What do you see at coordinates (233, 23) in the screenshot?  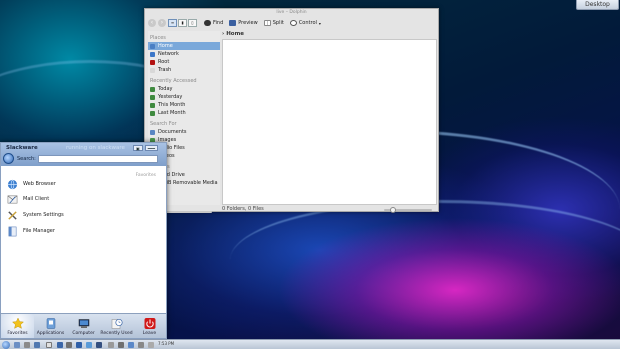 I see `preview-icon` at bounding box center [233, 23].